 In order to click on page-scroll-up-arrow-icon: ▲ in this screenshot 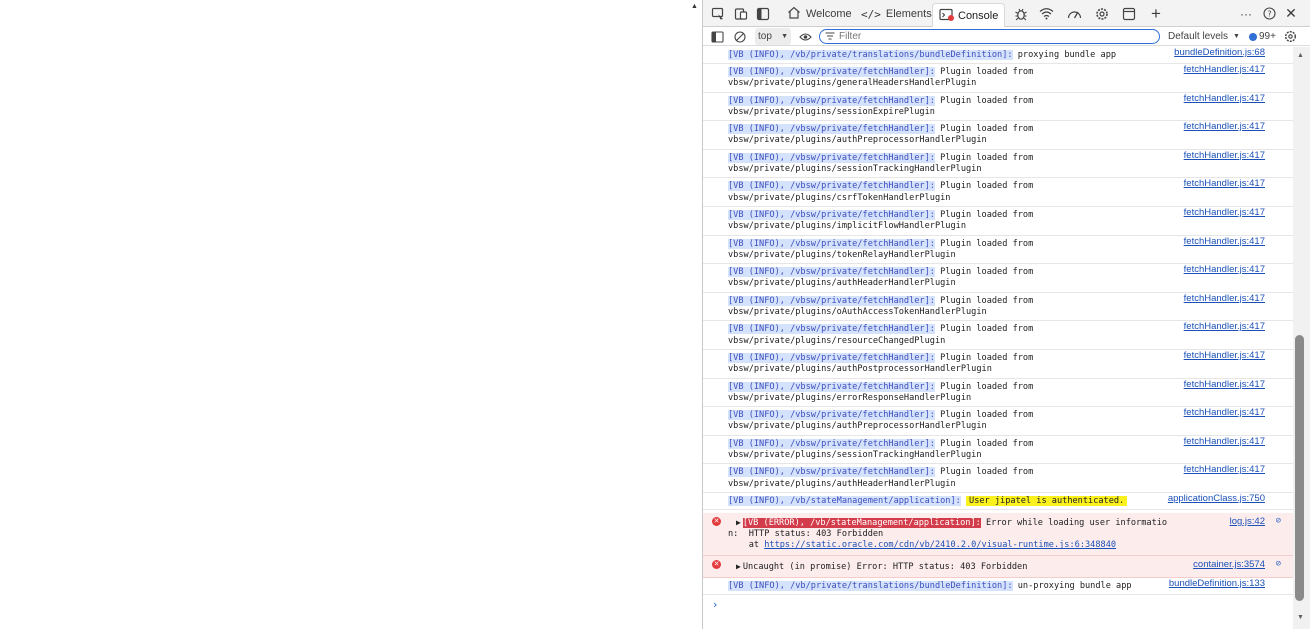, I will do `click(694, 6)`.